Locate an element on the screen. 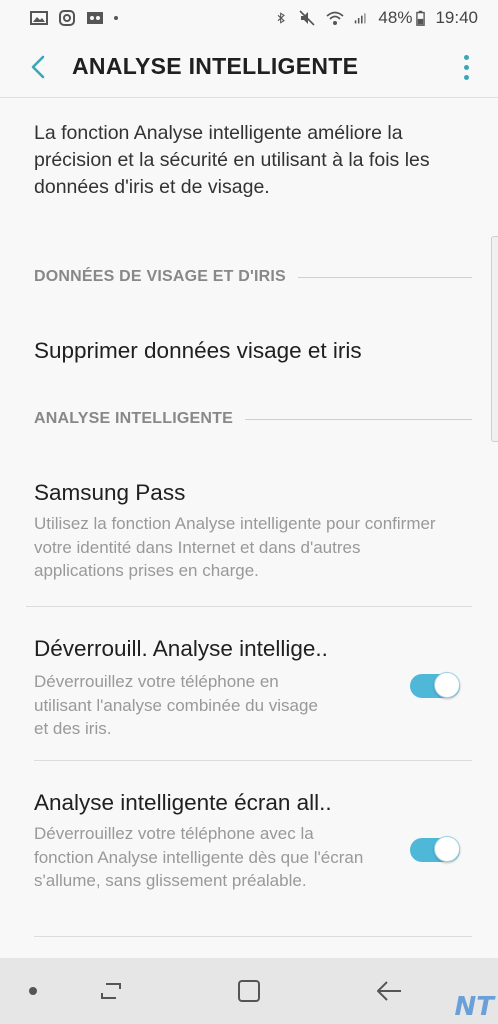  screen-on-intelligent-scan-title: Analyse intelligente écran all.. is located at coordinates (183, 803).